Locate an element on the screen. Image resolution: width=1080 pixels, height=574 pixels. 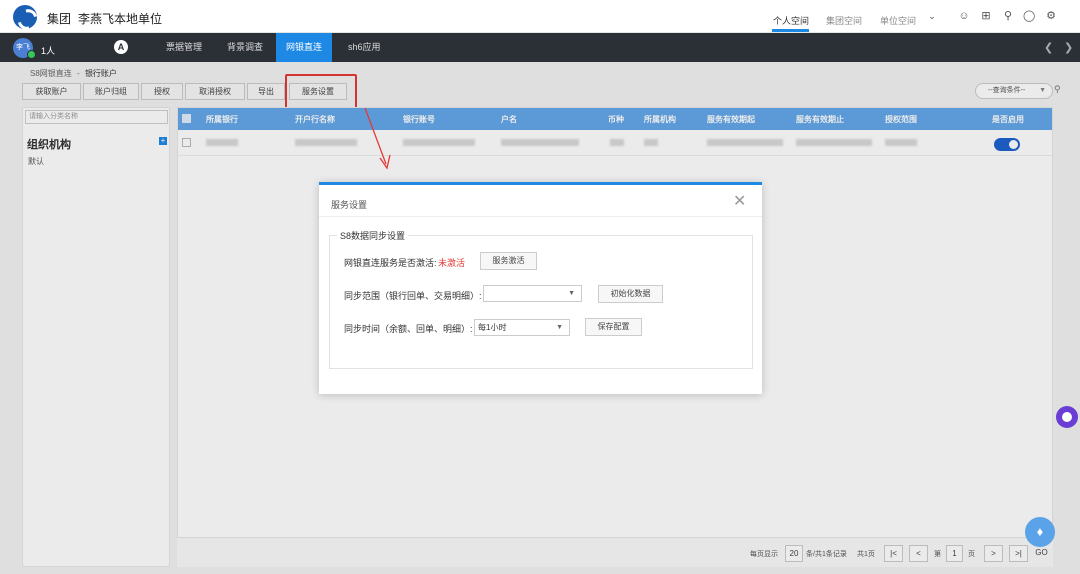
activation-label: 网银直连服务是否激活: is located at coordinates (390, 263).